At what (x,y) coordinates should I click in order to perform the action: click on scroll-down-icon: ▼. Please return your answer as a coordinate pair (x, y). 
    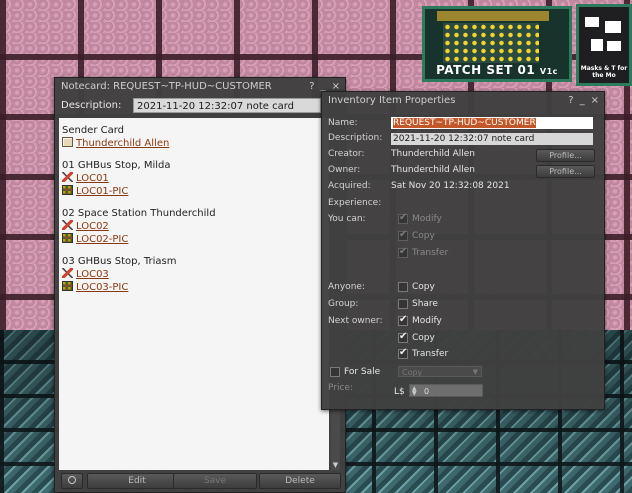
    Looking at the image, I should click on (335, 465).